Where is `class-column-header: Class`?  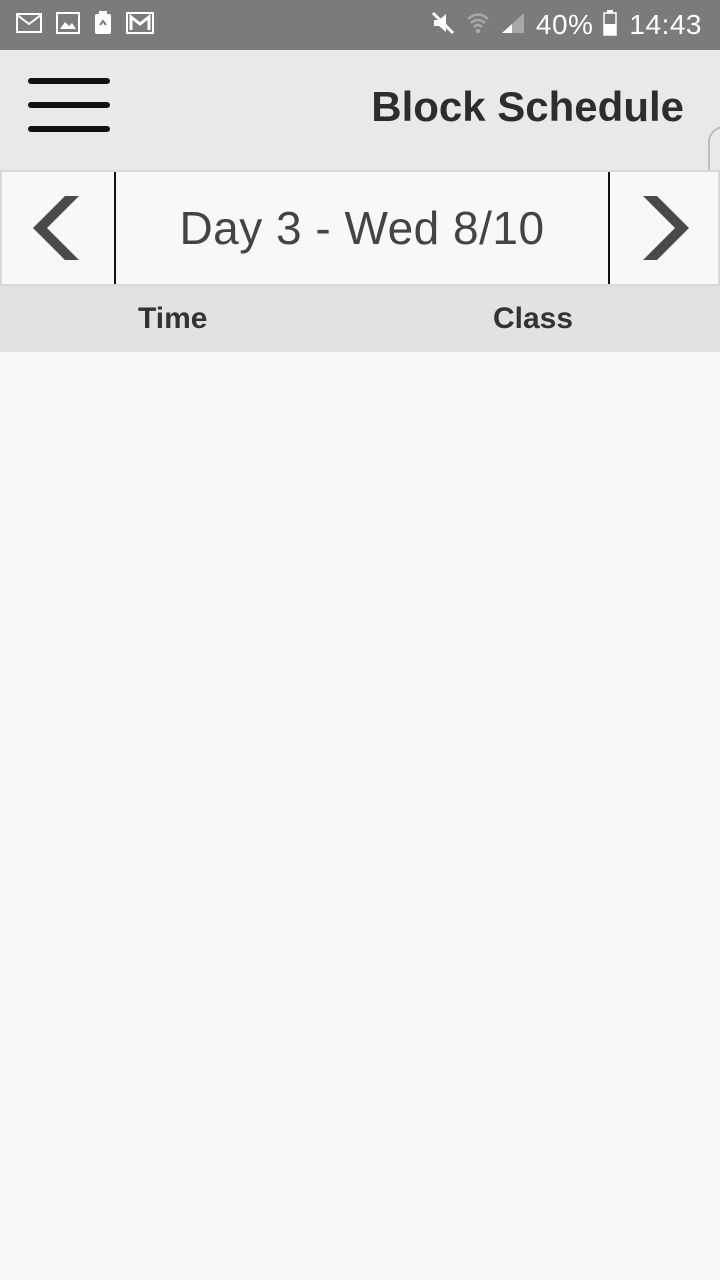 class-column-header: Class is located at coordinates (533, 318).